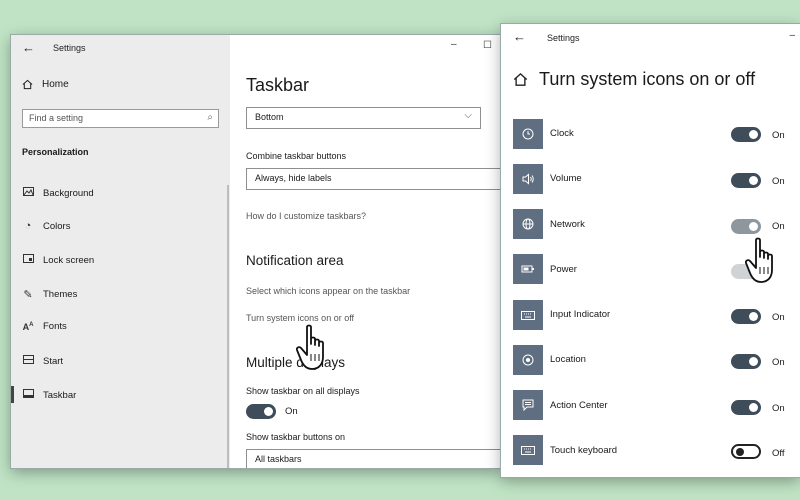  Describe the element at coordinates (566, 178) in the screenshot. I see `row-label-volume: Volume` at that location.